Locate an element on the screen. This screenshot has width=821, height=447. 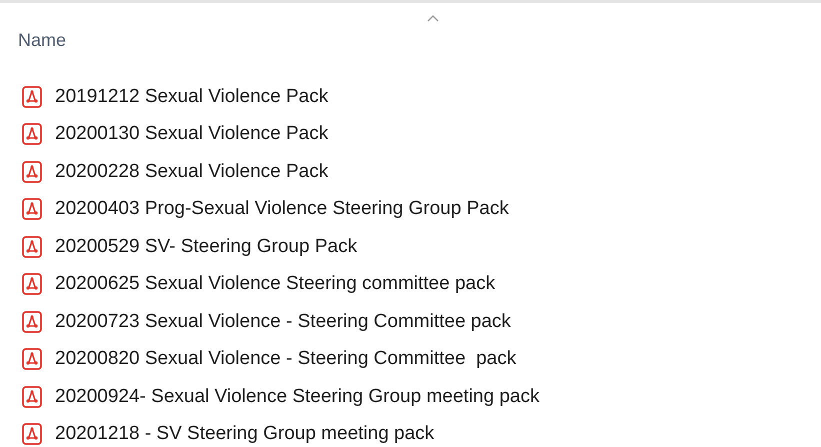
file-name: 20200820 Sexual Violence - Steering Committee pack is located at coordinates (285, 359).